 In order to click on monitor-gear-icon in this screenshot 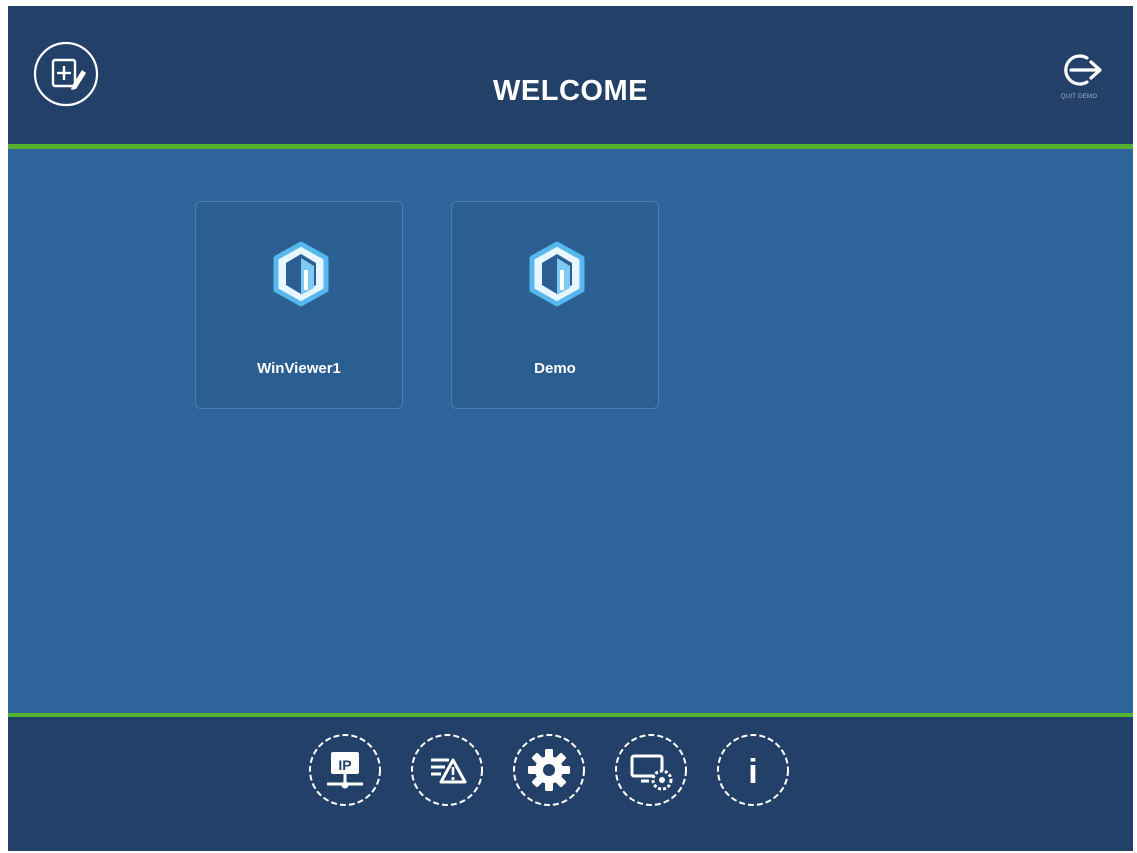, I will do `click(651, 770)`.